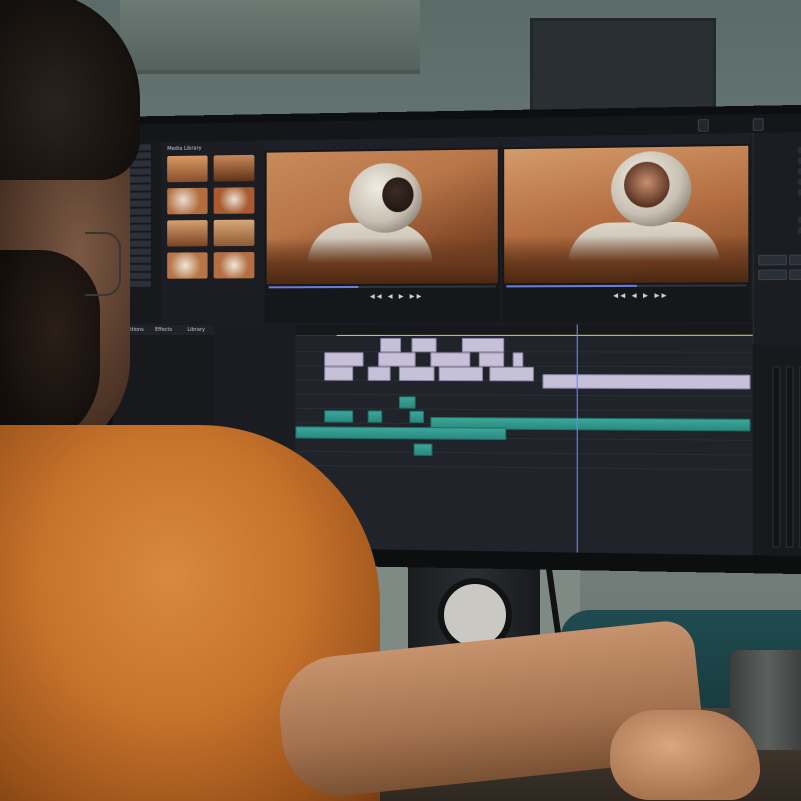 The height and width of the screenshot is (801, 801). Describe the element at coordinates (212, 231) in the screenshot. I see `media-library: Media Library` at that location.